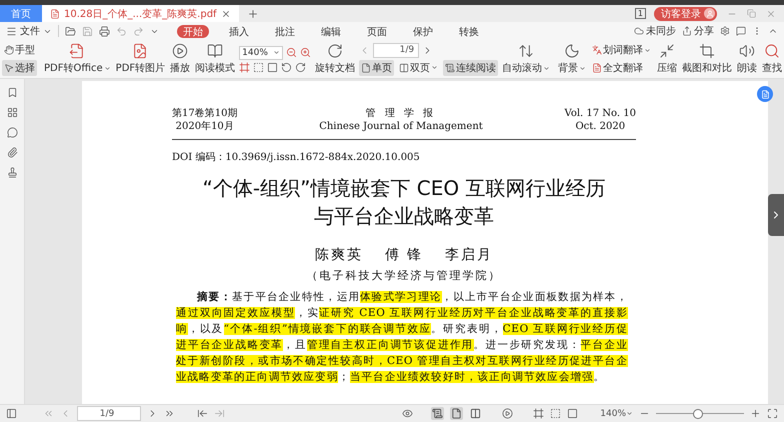  Describe the element at coordinates (193, 31) in the screenshot. I see `ribbon-tab: 开始` at that location.